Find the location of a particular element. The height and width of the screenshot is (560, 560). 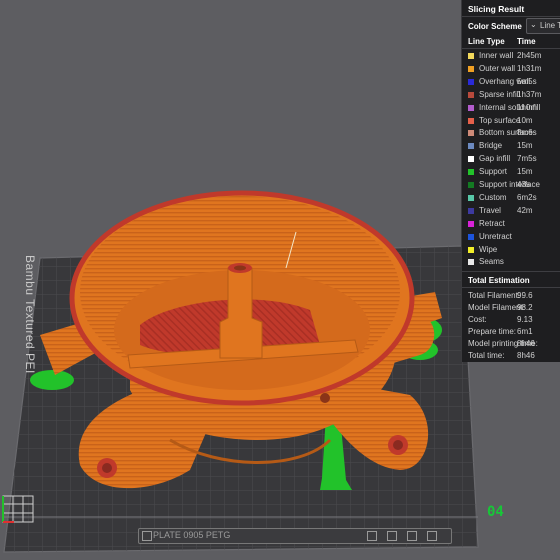

estimation-row: Cost: 9.13 is located at coordinates (511, 321).